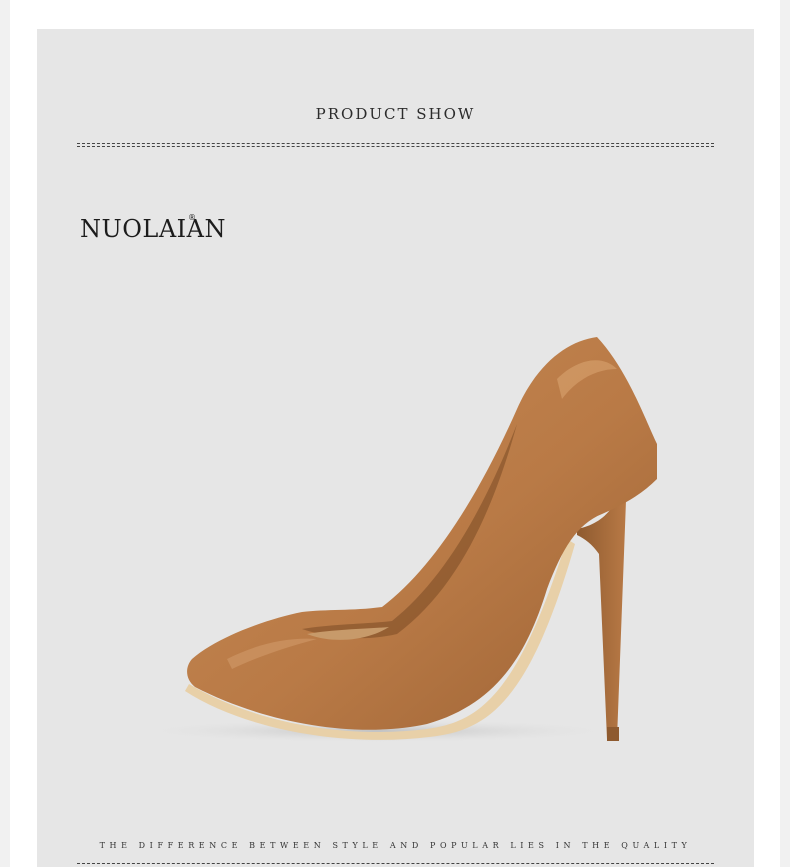 This screenshot has height=867, width=790. Describe the element at coordinates (395, 114) in the screenshot. I see `section-title: PRODUCT SHOW` at that location.